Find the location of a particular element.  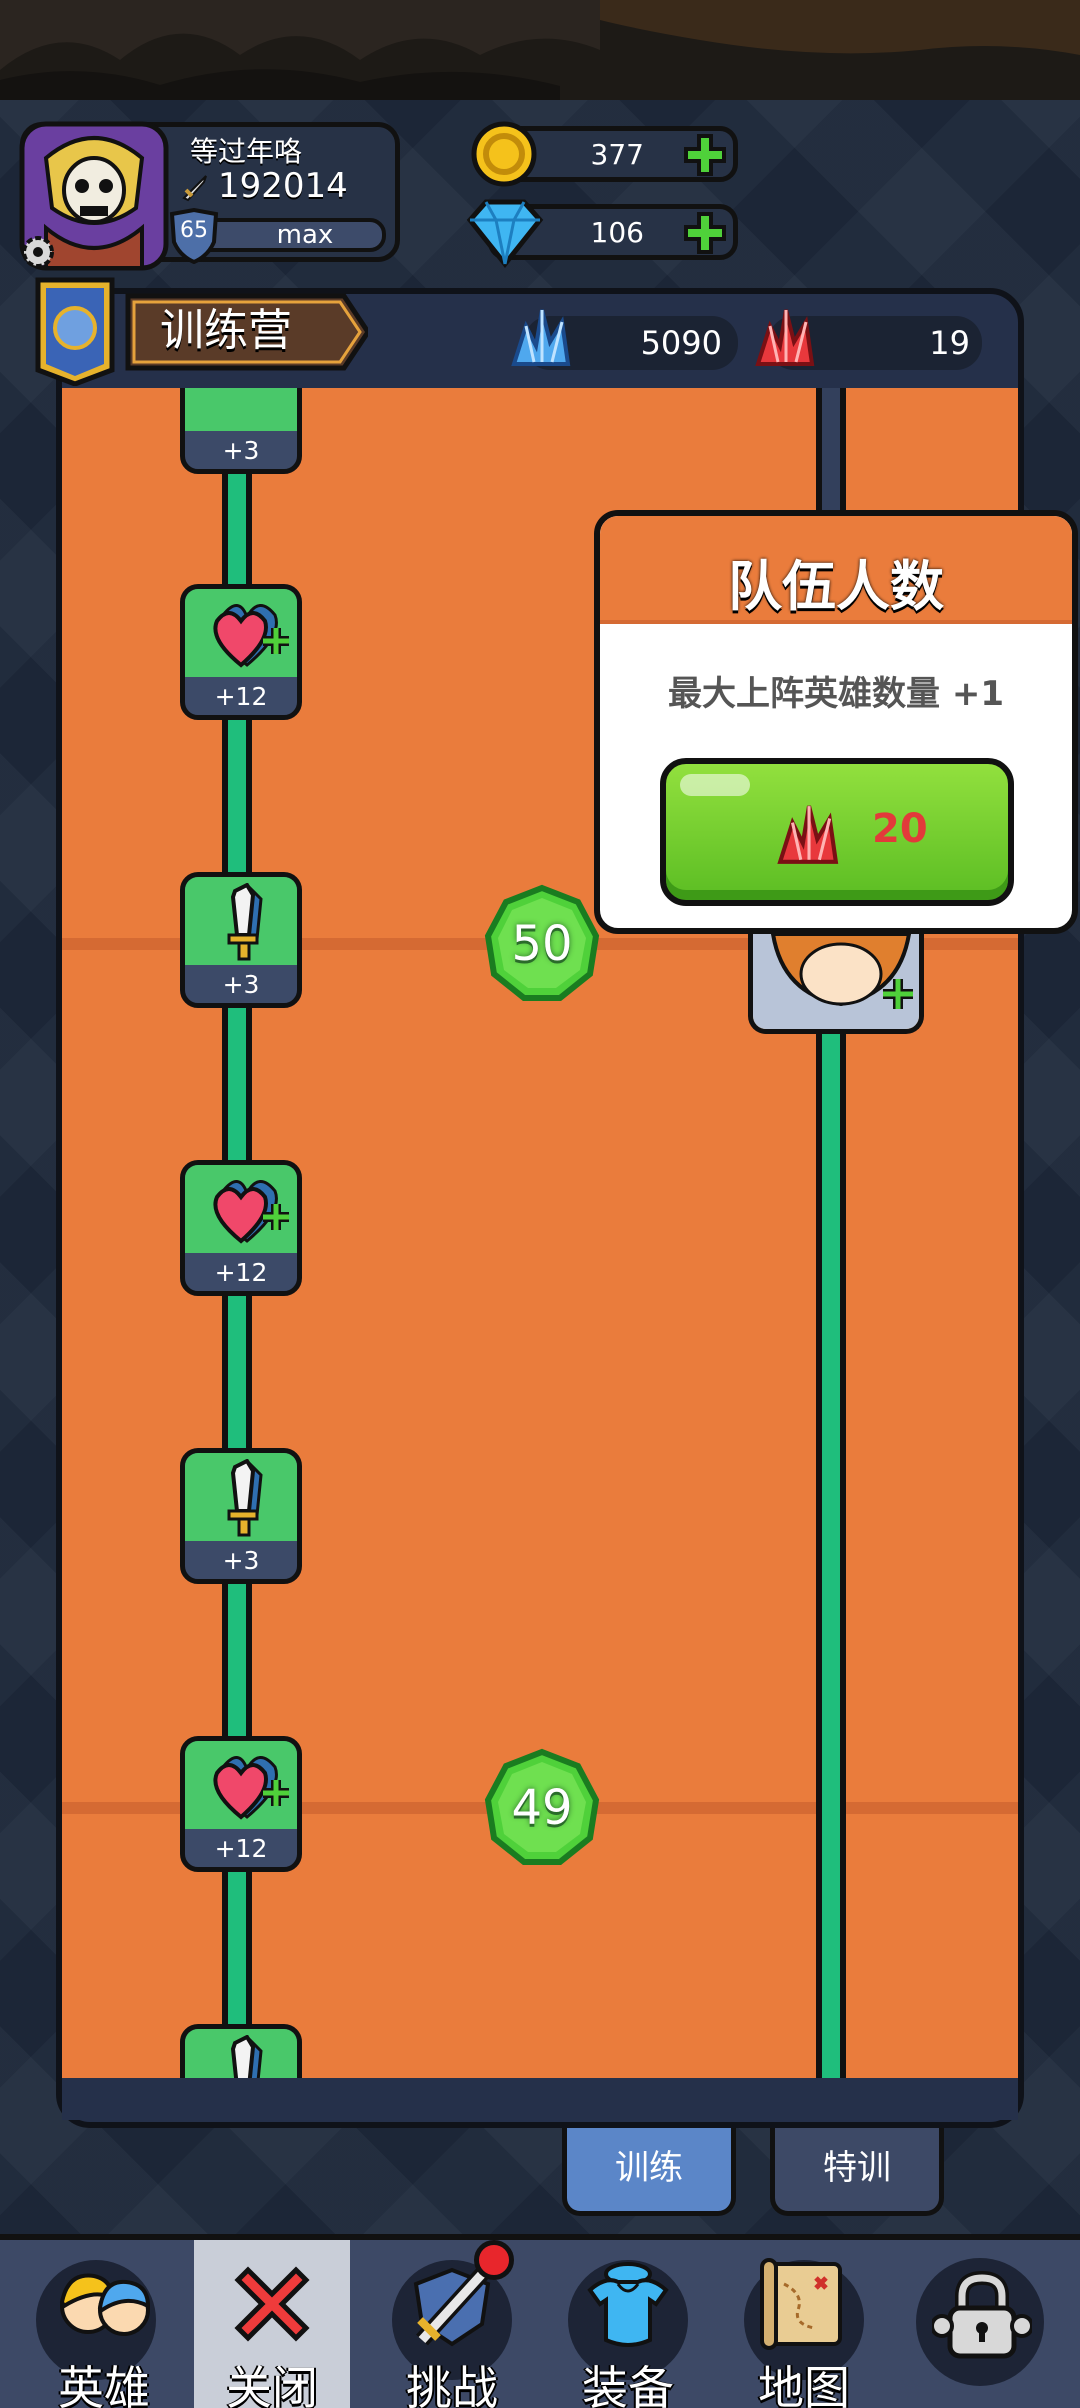

nav-equipment-label: 装备 is located at coordinates (628, 2384).